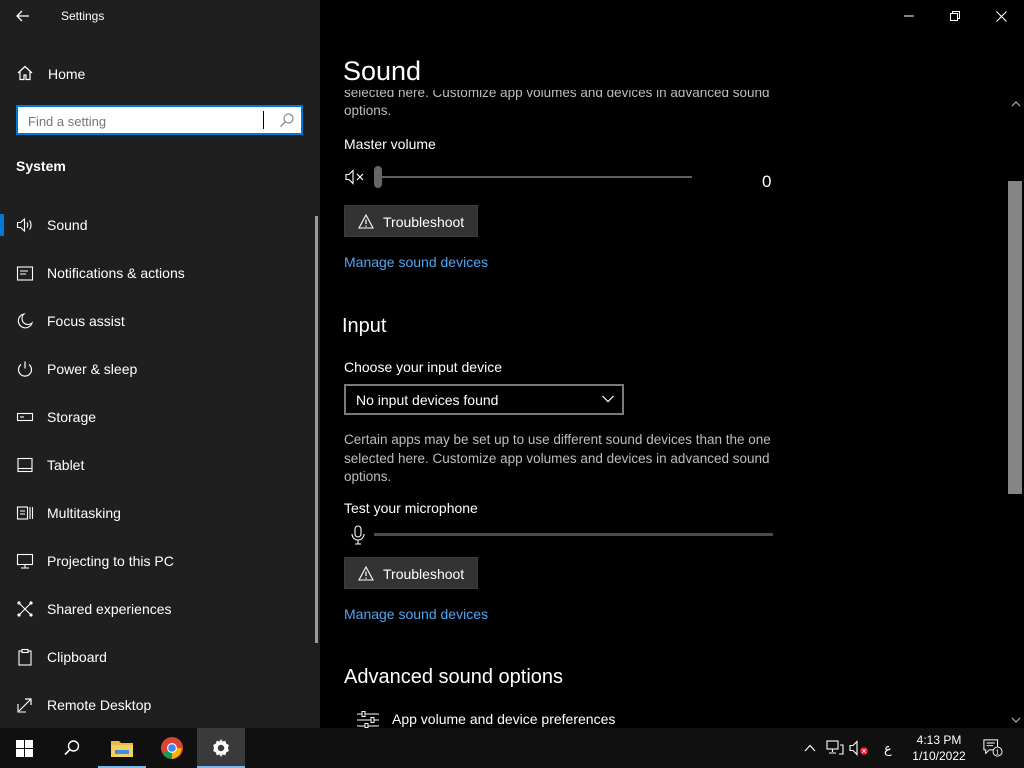 Image resolution: width=1024 pixels, height=768 pixels. Describe the element at coordinates (23, 16) in the screenshot. I see `back-button` at that location.